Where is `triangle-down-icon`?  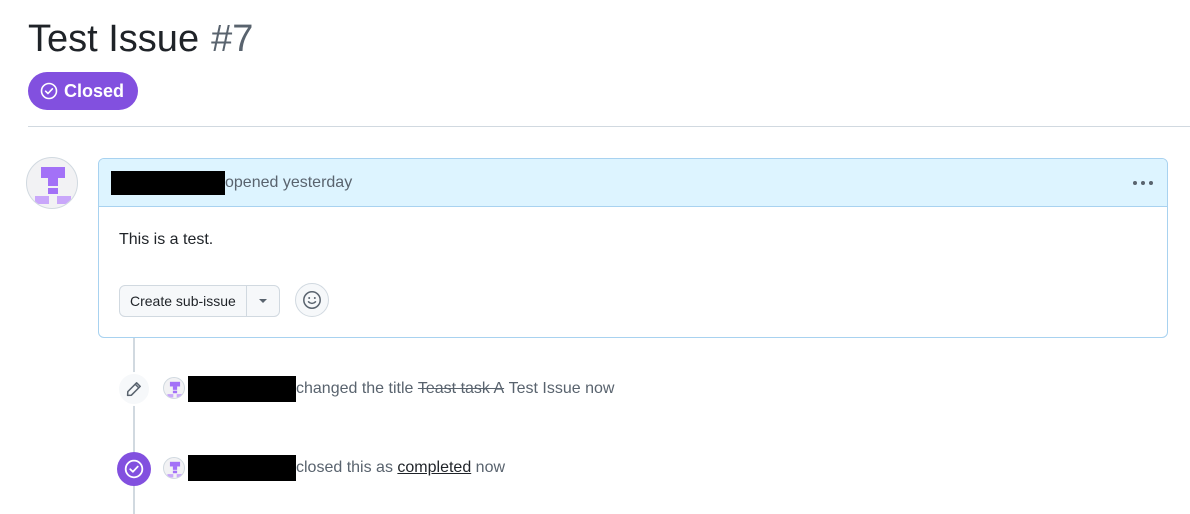
triangle-down-icon is located at coordinates (262, 301).